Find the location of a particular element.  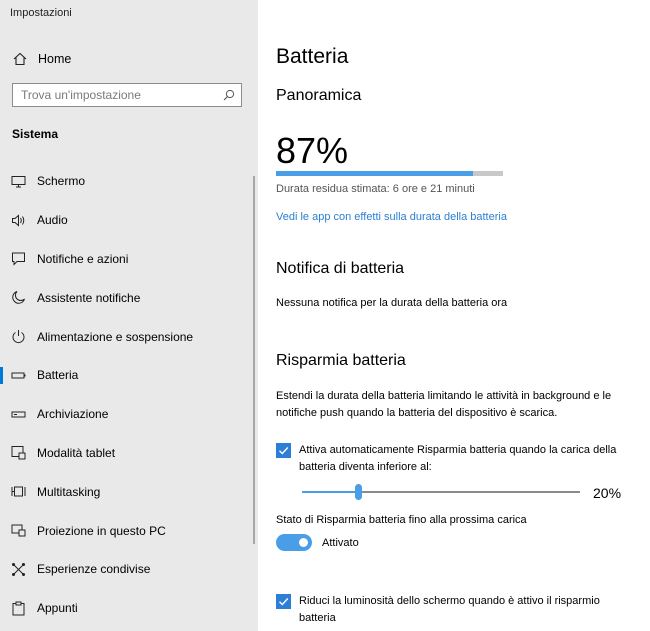

sidebar-item-label: Batteria is located at coordinates (58, 375).